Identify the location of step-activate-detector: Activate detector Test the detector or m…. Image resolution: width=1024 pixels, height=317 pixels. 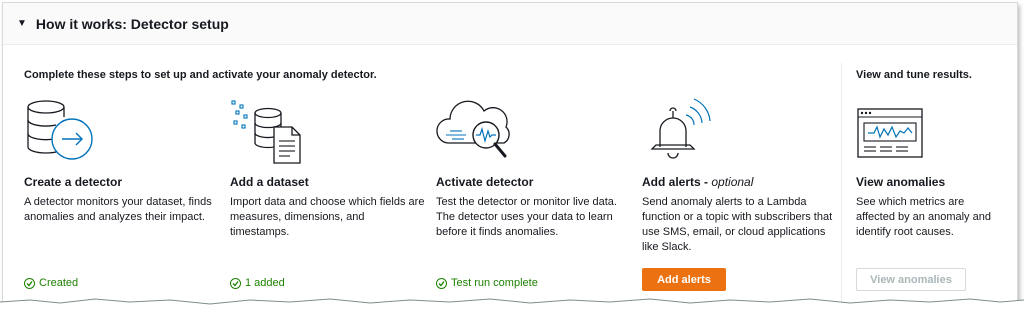
(536, 197).